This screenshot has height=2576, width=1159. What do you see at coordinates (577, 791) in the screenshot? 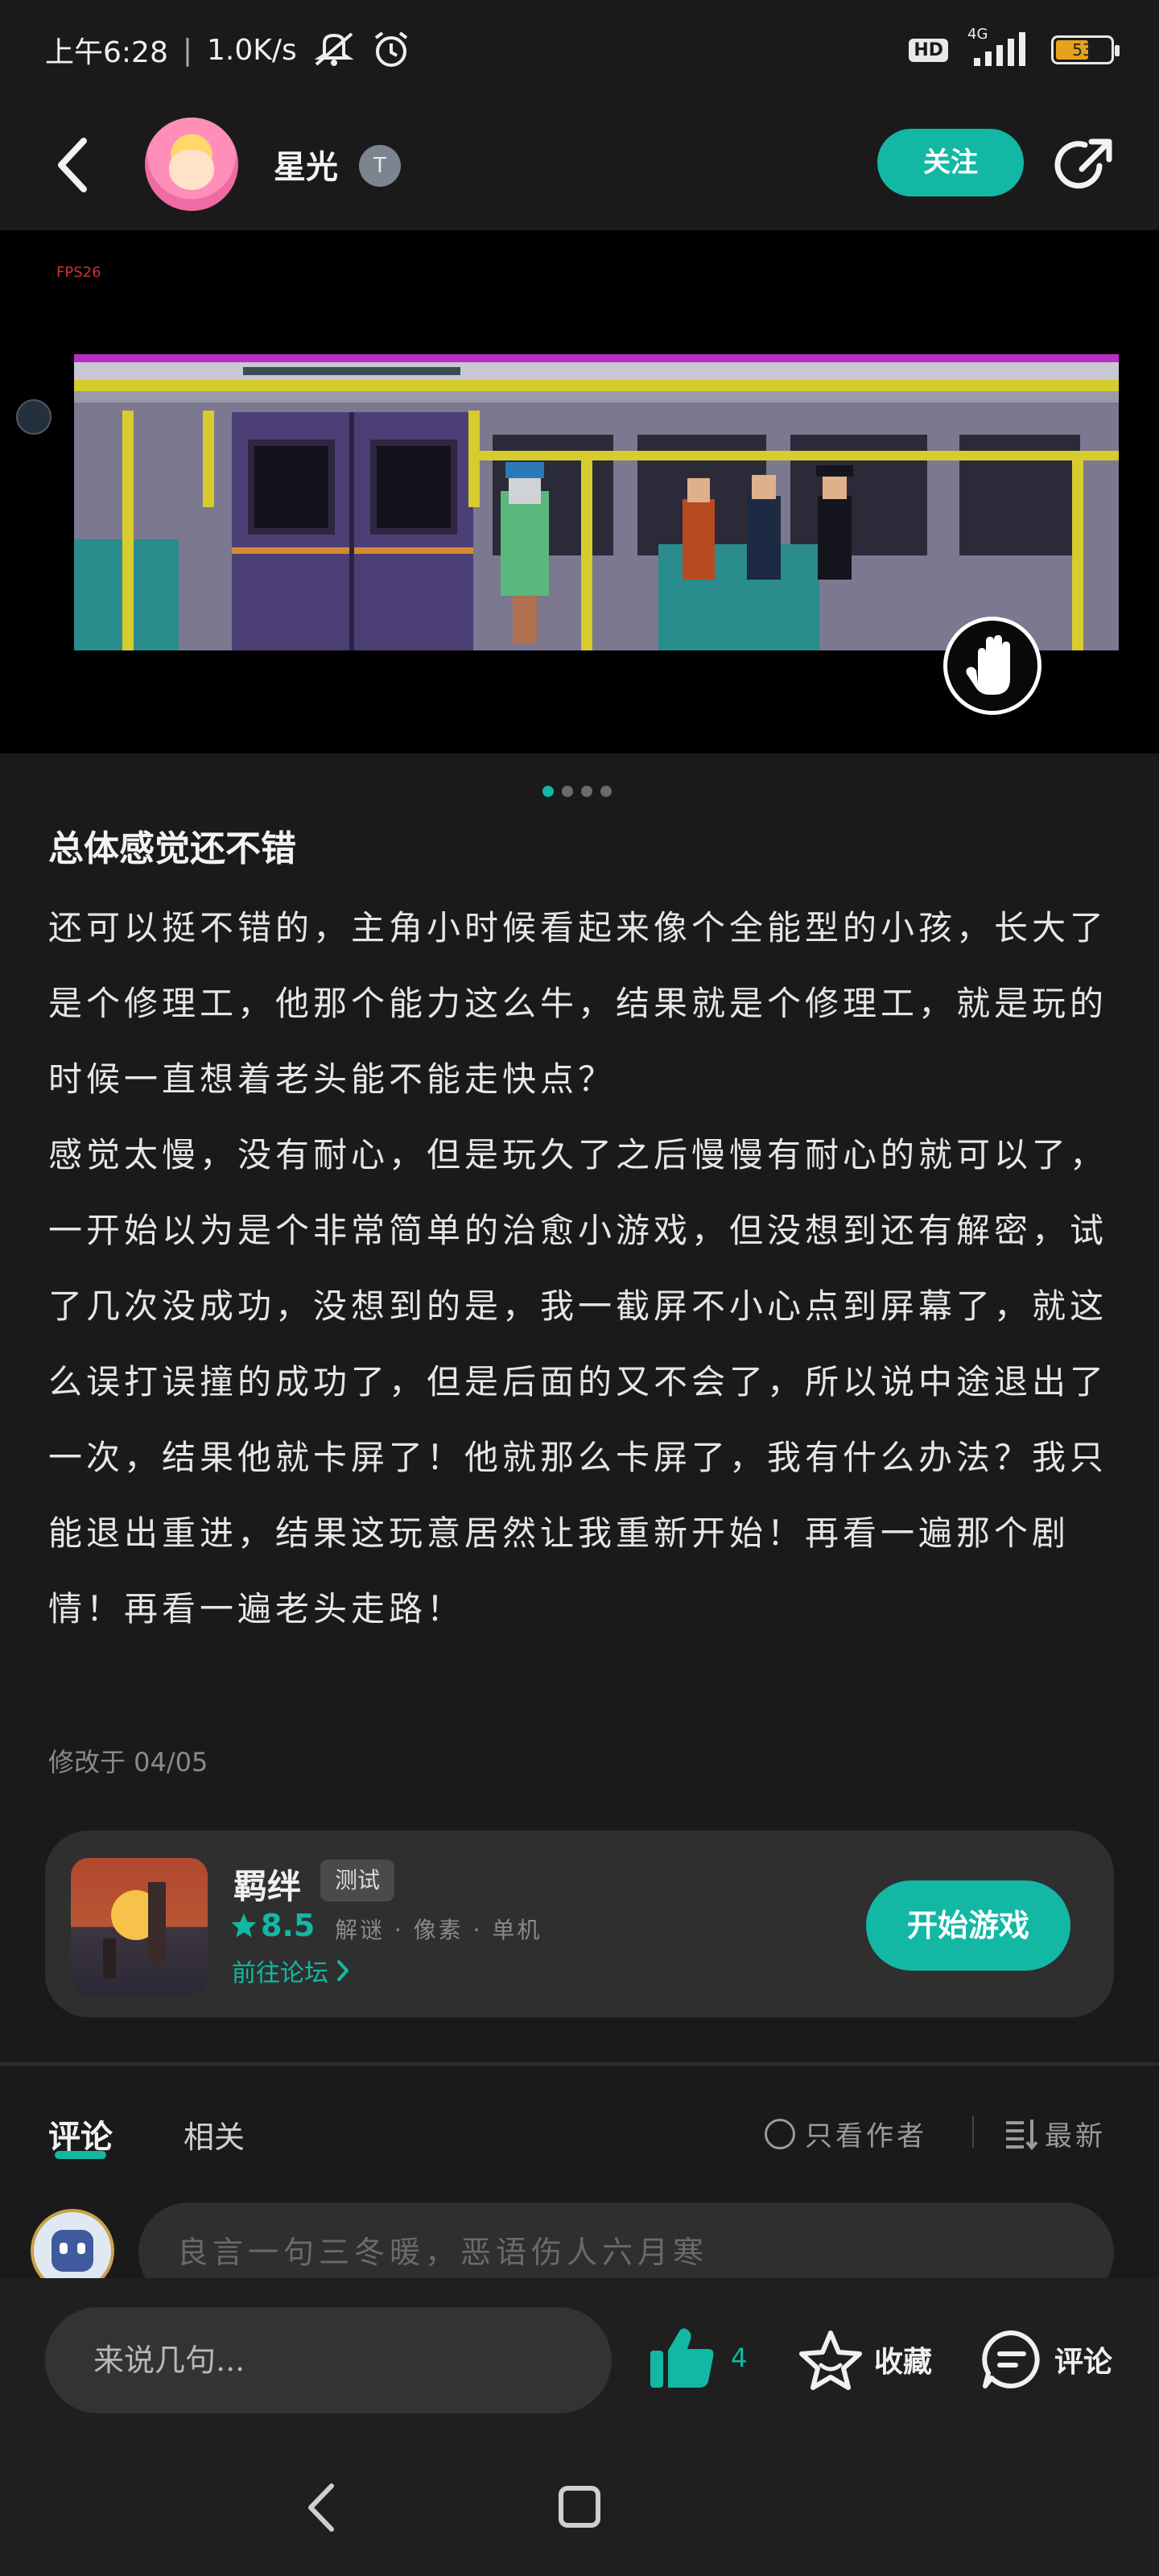
I see `carousel-pager` at bounding box center [577, 791].